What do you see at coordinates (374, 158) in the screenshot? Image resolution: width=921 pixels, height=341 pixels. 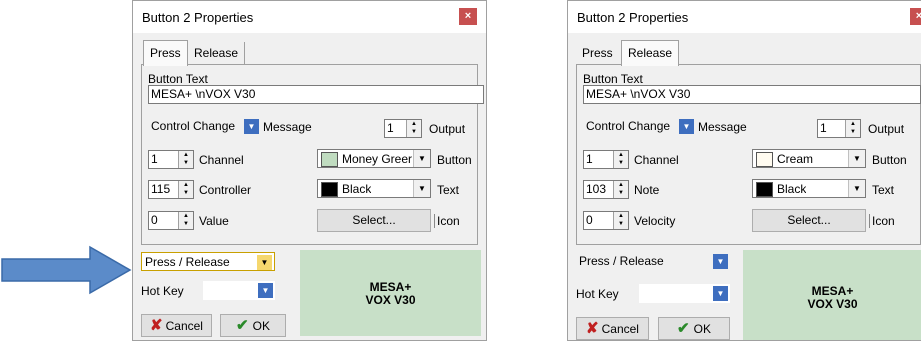 I see `button-color-dropdown: Money Greer ▼` at bounding box center [374, 158].